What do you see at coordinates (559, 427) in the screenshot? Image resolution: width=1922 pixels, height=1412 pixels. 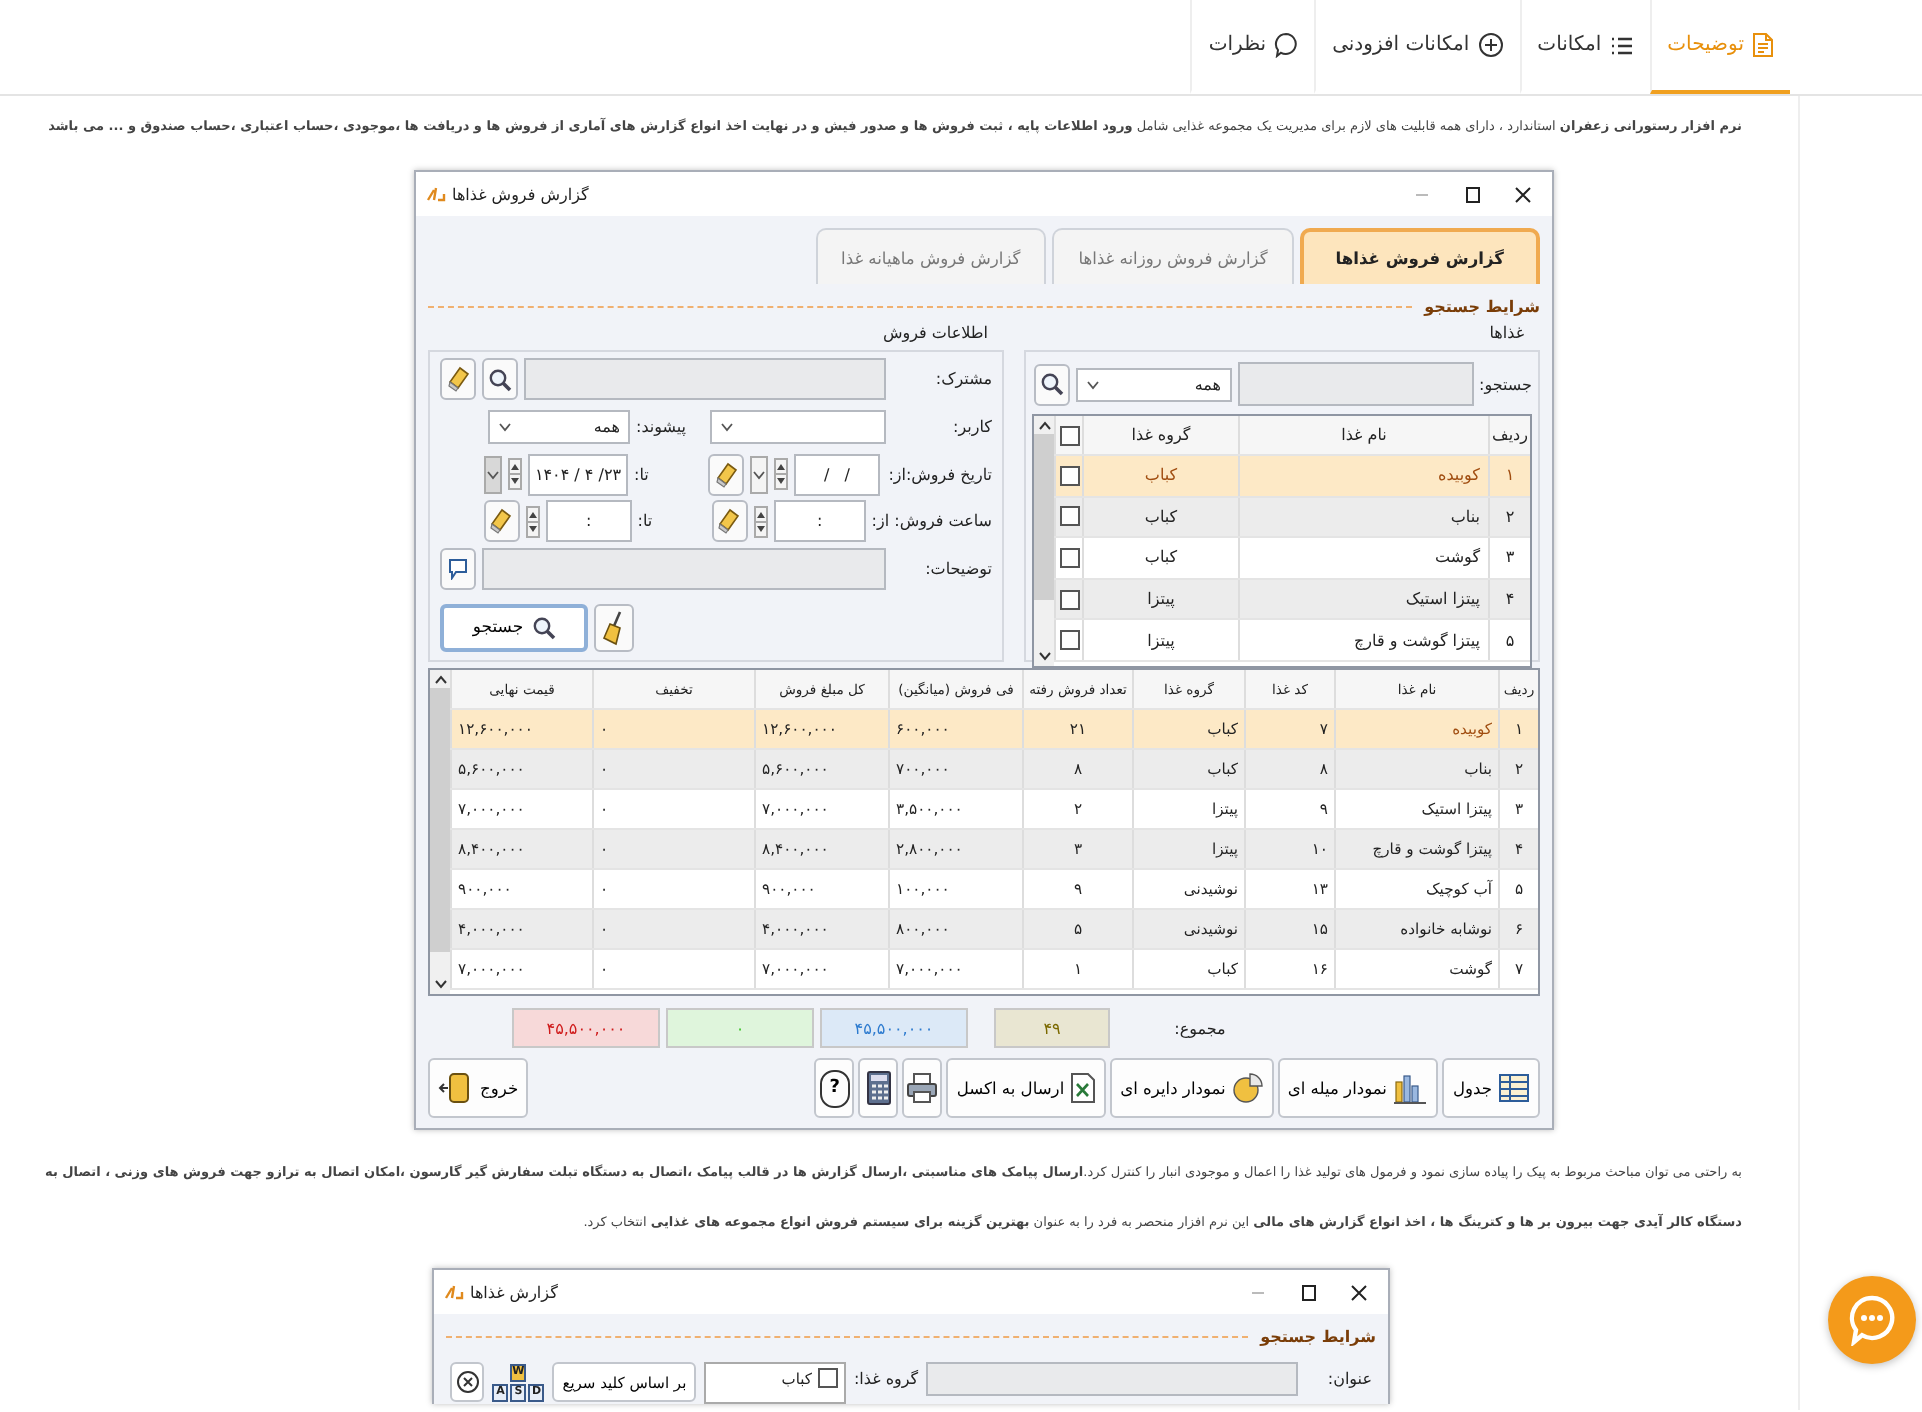 I see `prefix-dropdown: همه` at bounding box center [559, 427].